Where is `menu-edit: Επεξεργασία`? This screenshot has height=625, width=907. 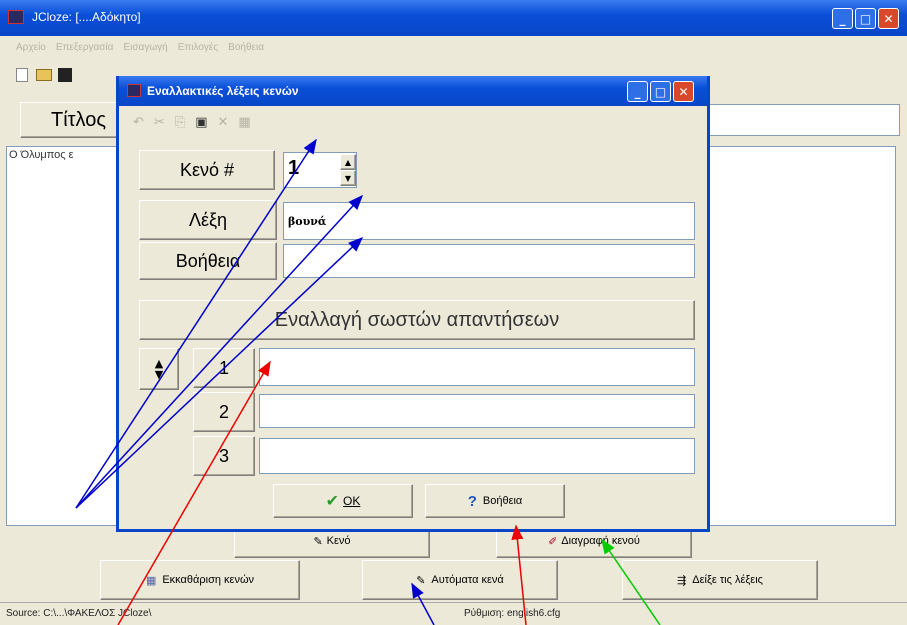 menu-edit: Επεξεργασία is located at coordinates (85, 47).